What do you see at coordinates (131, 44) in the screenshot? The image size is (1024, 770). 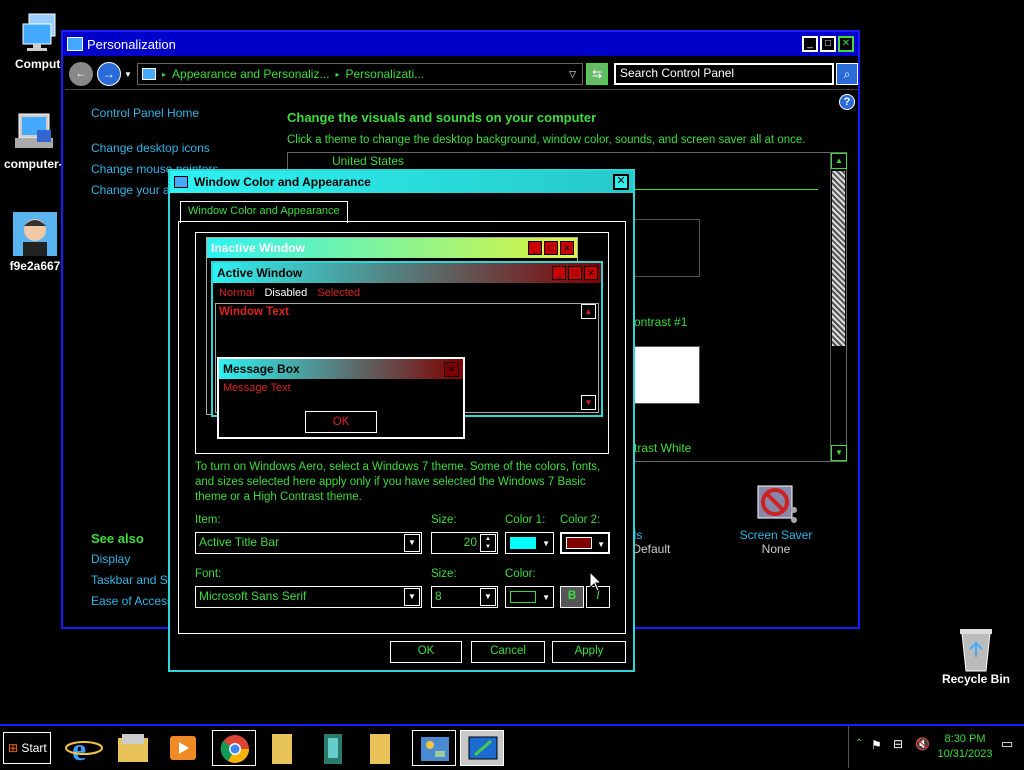 I see `window-title: Personalization` at bounding box center [131, 44].